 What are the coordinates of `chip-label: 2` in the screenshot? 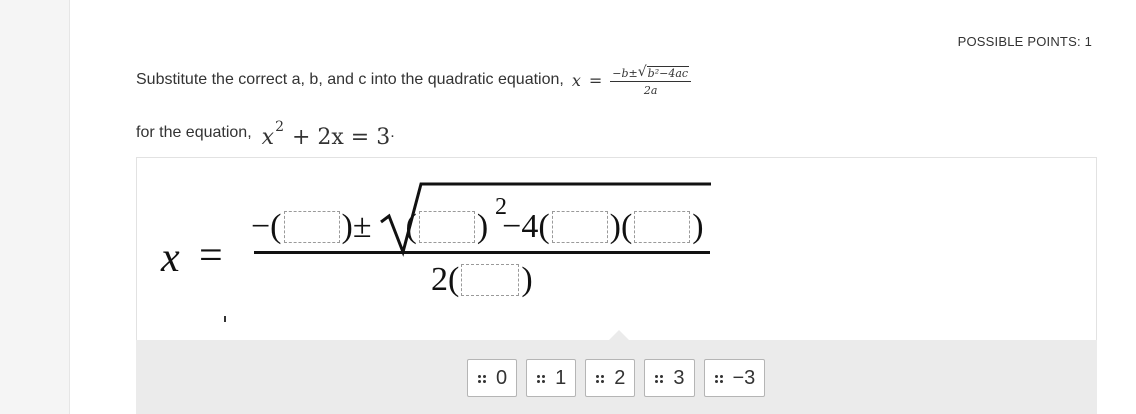 It's located at (620, 378).